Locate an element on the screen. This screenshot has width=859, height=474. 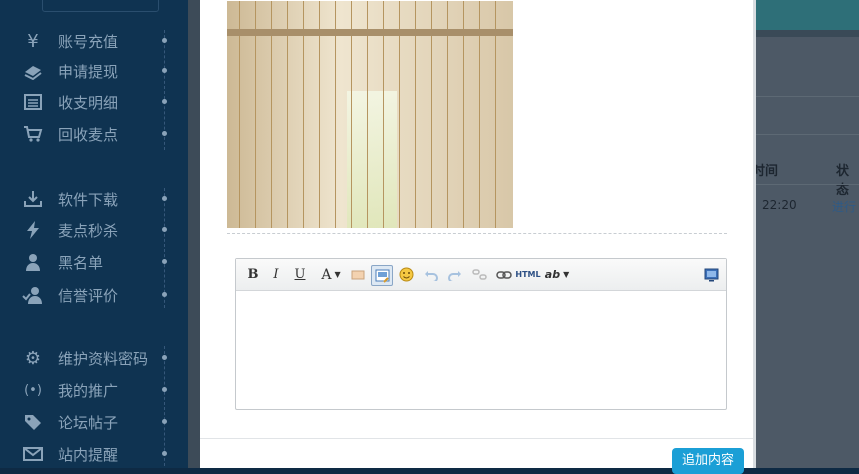
sidebar-item-label: 回收麦点 is located at coordinates (88, 134).